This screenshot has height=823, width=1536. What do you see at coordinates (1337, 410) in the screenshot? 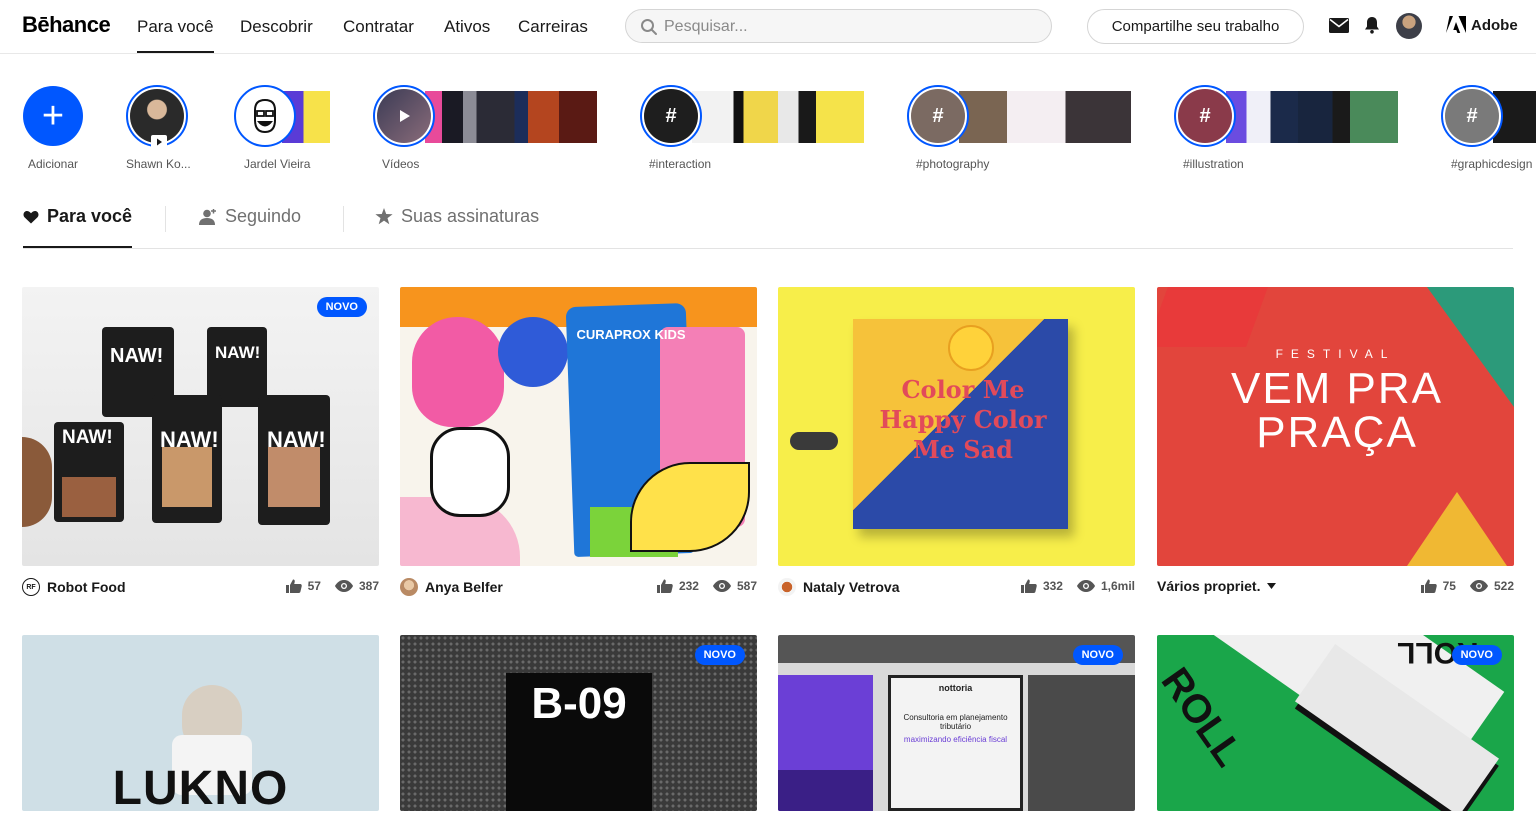
I see `thumb-text: VEM PRA PRAÇA` at bounding box center [1337, 410].